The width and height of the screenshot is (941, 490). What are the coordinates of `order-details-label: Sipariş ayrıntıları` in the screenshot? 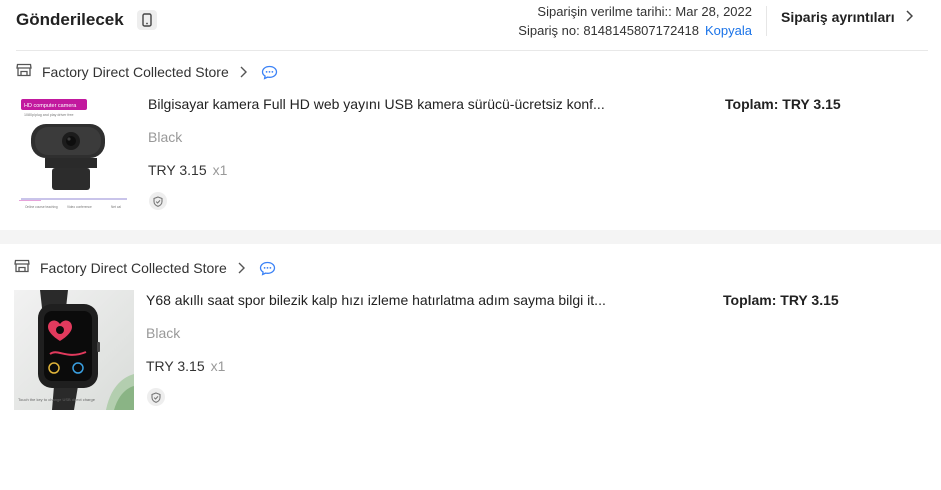 It's located at (838, 17).